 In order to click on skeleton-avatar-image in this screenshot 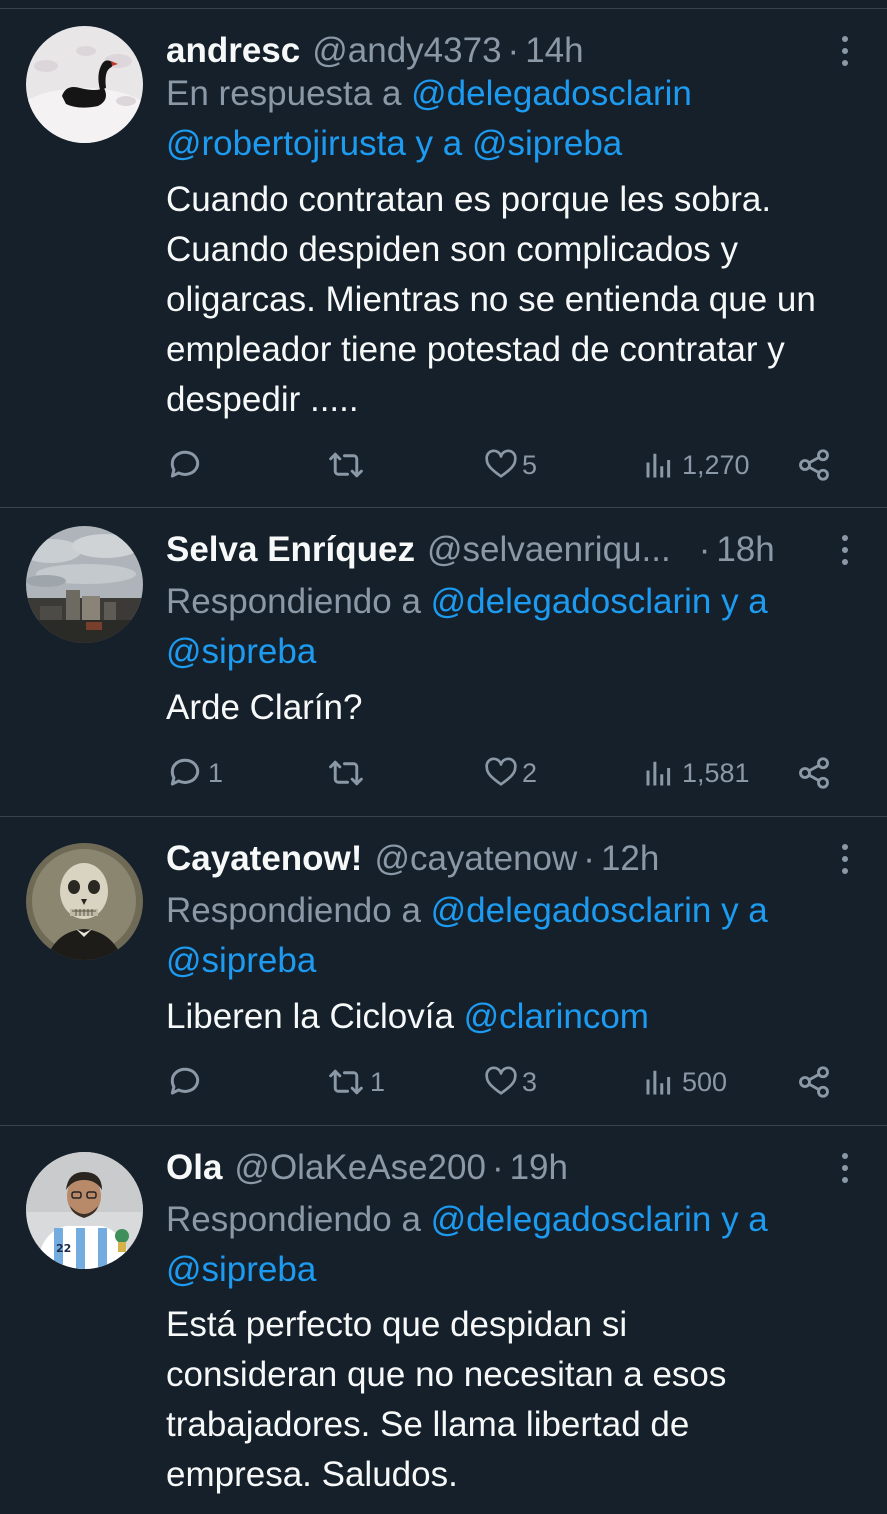, I will do `click(84, 901)`.